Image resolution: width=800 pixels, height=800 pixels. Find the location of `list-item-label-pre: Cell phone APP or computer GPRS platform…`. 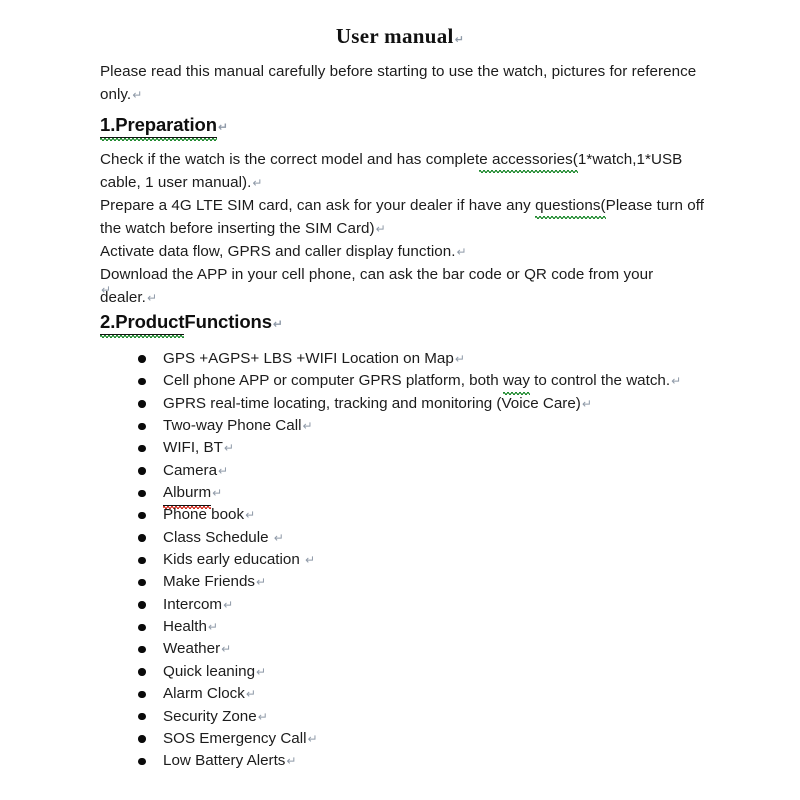

list-item-label-pre: Cell phone APP or computer GPRS platform… is located at coordinates (333, 381).